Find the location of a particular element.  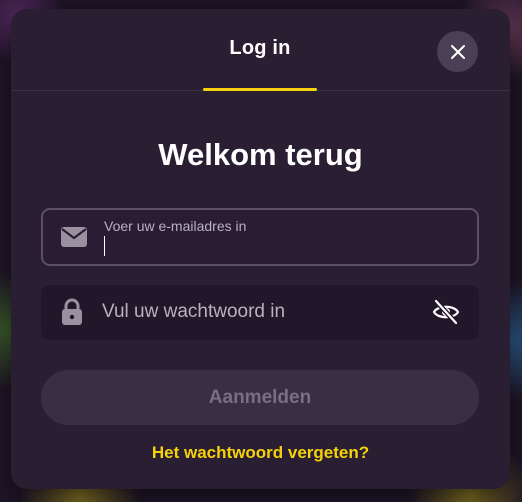

email-field: Voer uw e-mailadres in is located at coordinates (260, 237).